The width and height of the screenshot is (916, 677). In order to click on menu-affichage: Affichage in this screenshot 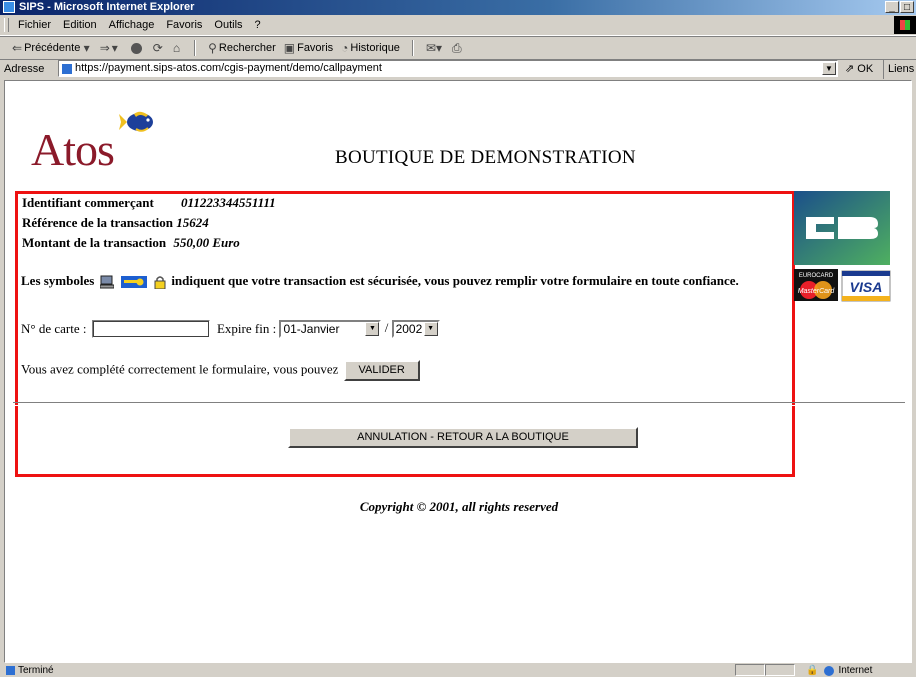, I will do `click(132, 25)`.